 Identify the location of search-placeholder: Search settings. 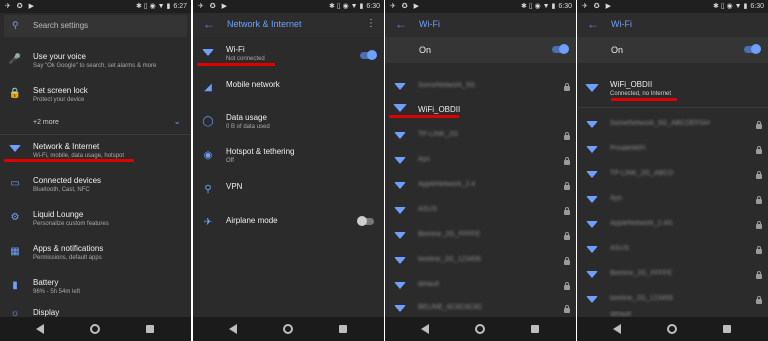
(61, 25).